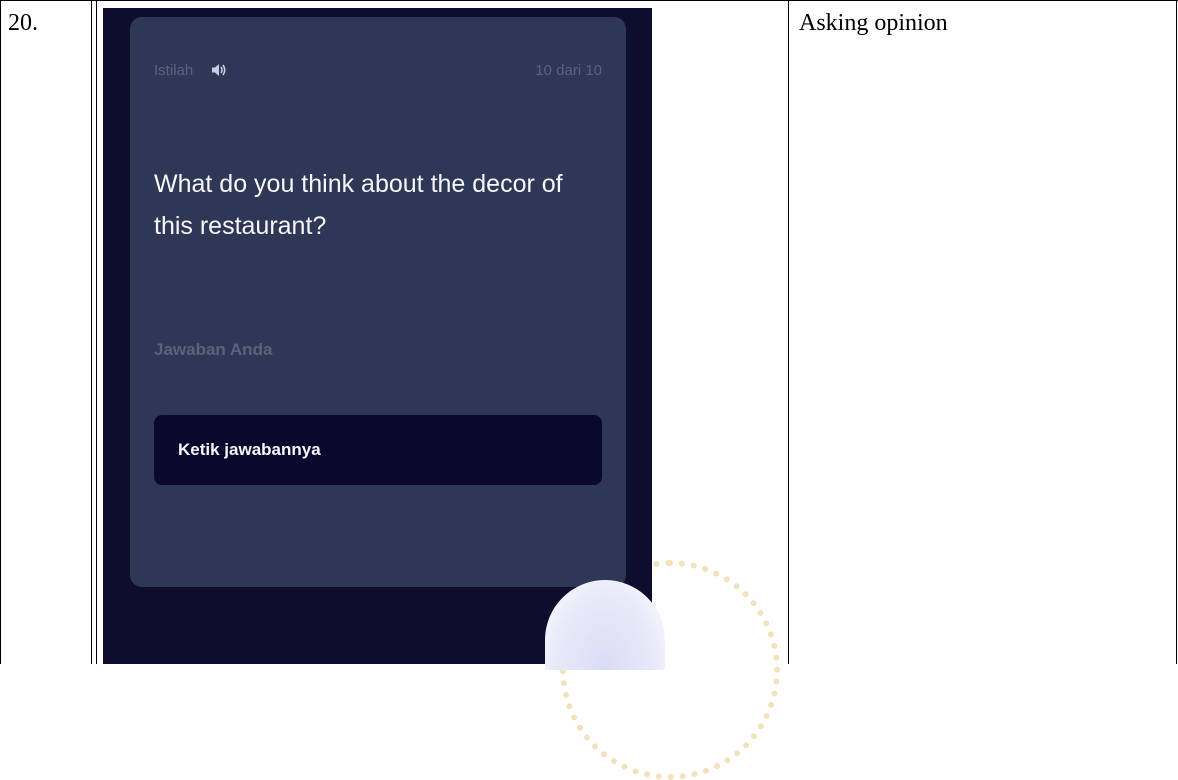 This screenshot has width=1178, height=780. What do you see at coordinates (873, 23) in the screenshot?
I see `row-remark: Asking opinion` at bounding box center [873, 23].